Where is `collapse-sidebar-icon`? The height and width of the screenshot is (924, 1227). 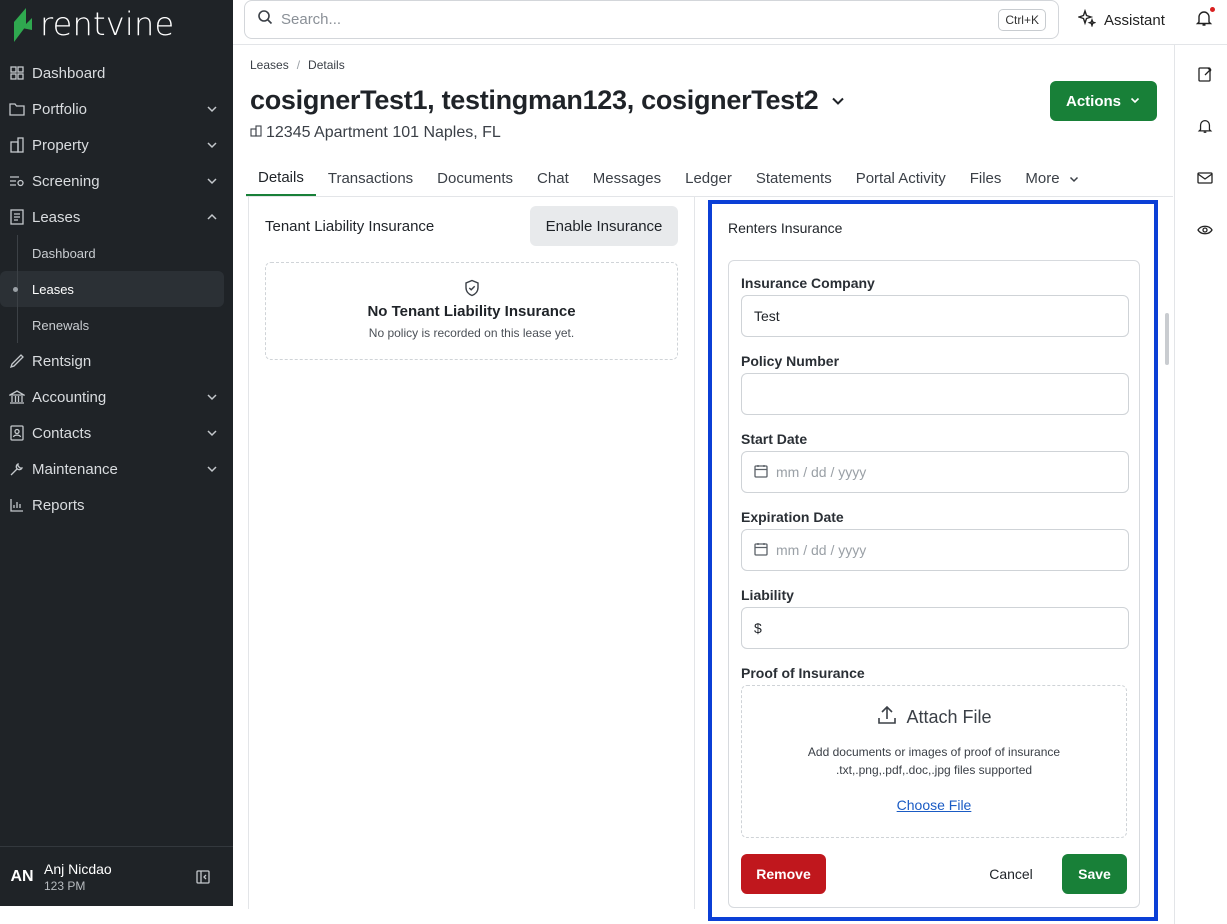 collapse-sidebar-icon is located at coordinates (203, 877).